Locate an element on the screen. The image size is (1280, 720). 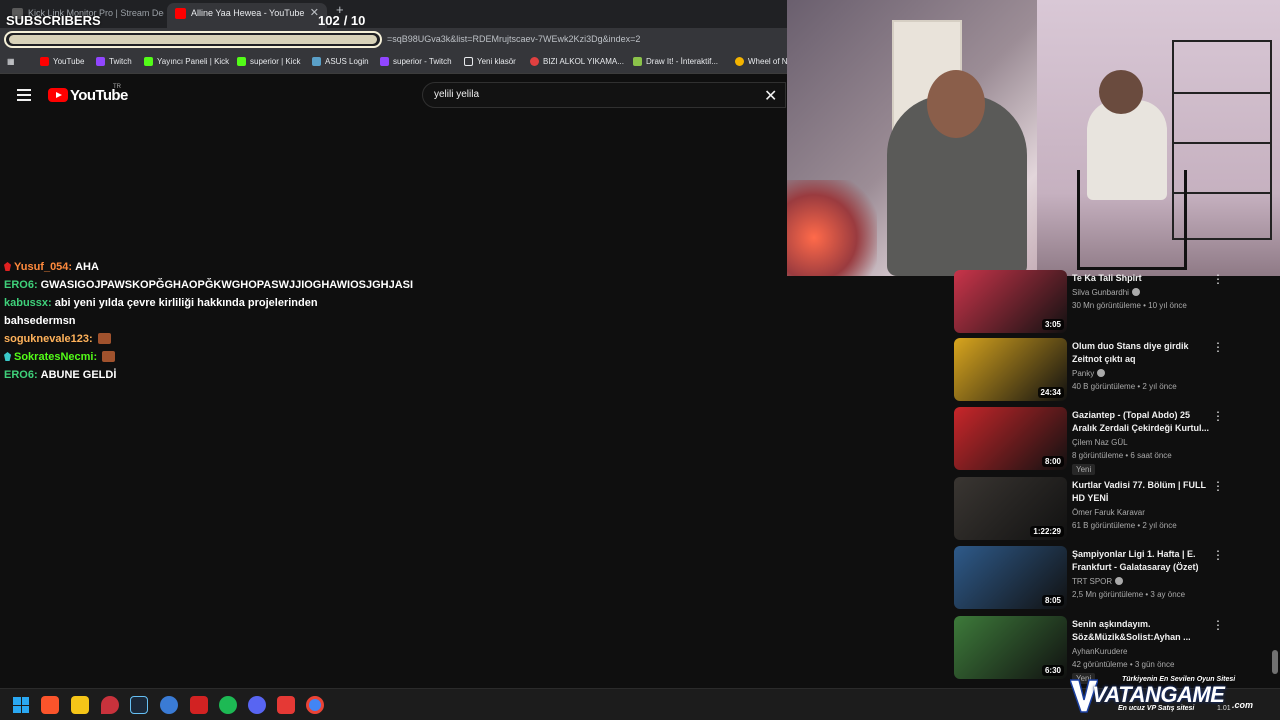
video-meta: 40 B görüntüleme • 2 yıl önce is located at coordinates (1124, 386).